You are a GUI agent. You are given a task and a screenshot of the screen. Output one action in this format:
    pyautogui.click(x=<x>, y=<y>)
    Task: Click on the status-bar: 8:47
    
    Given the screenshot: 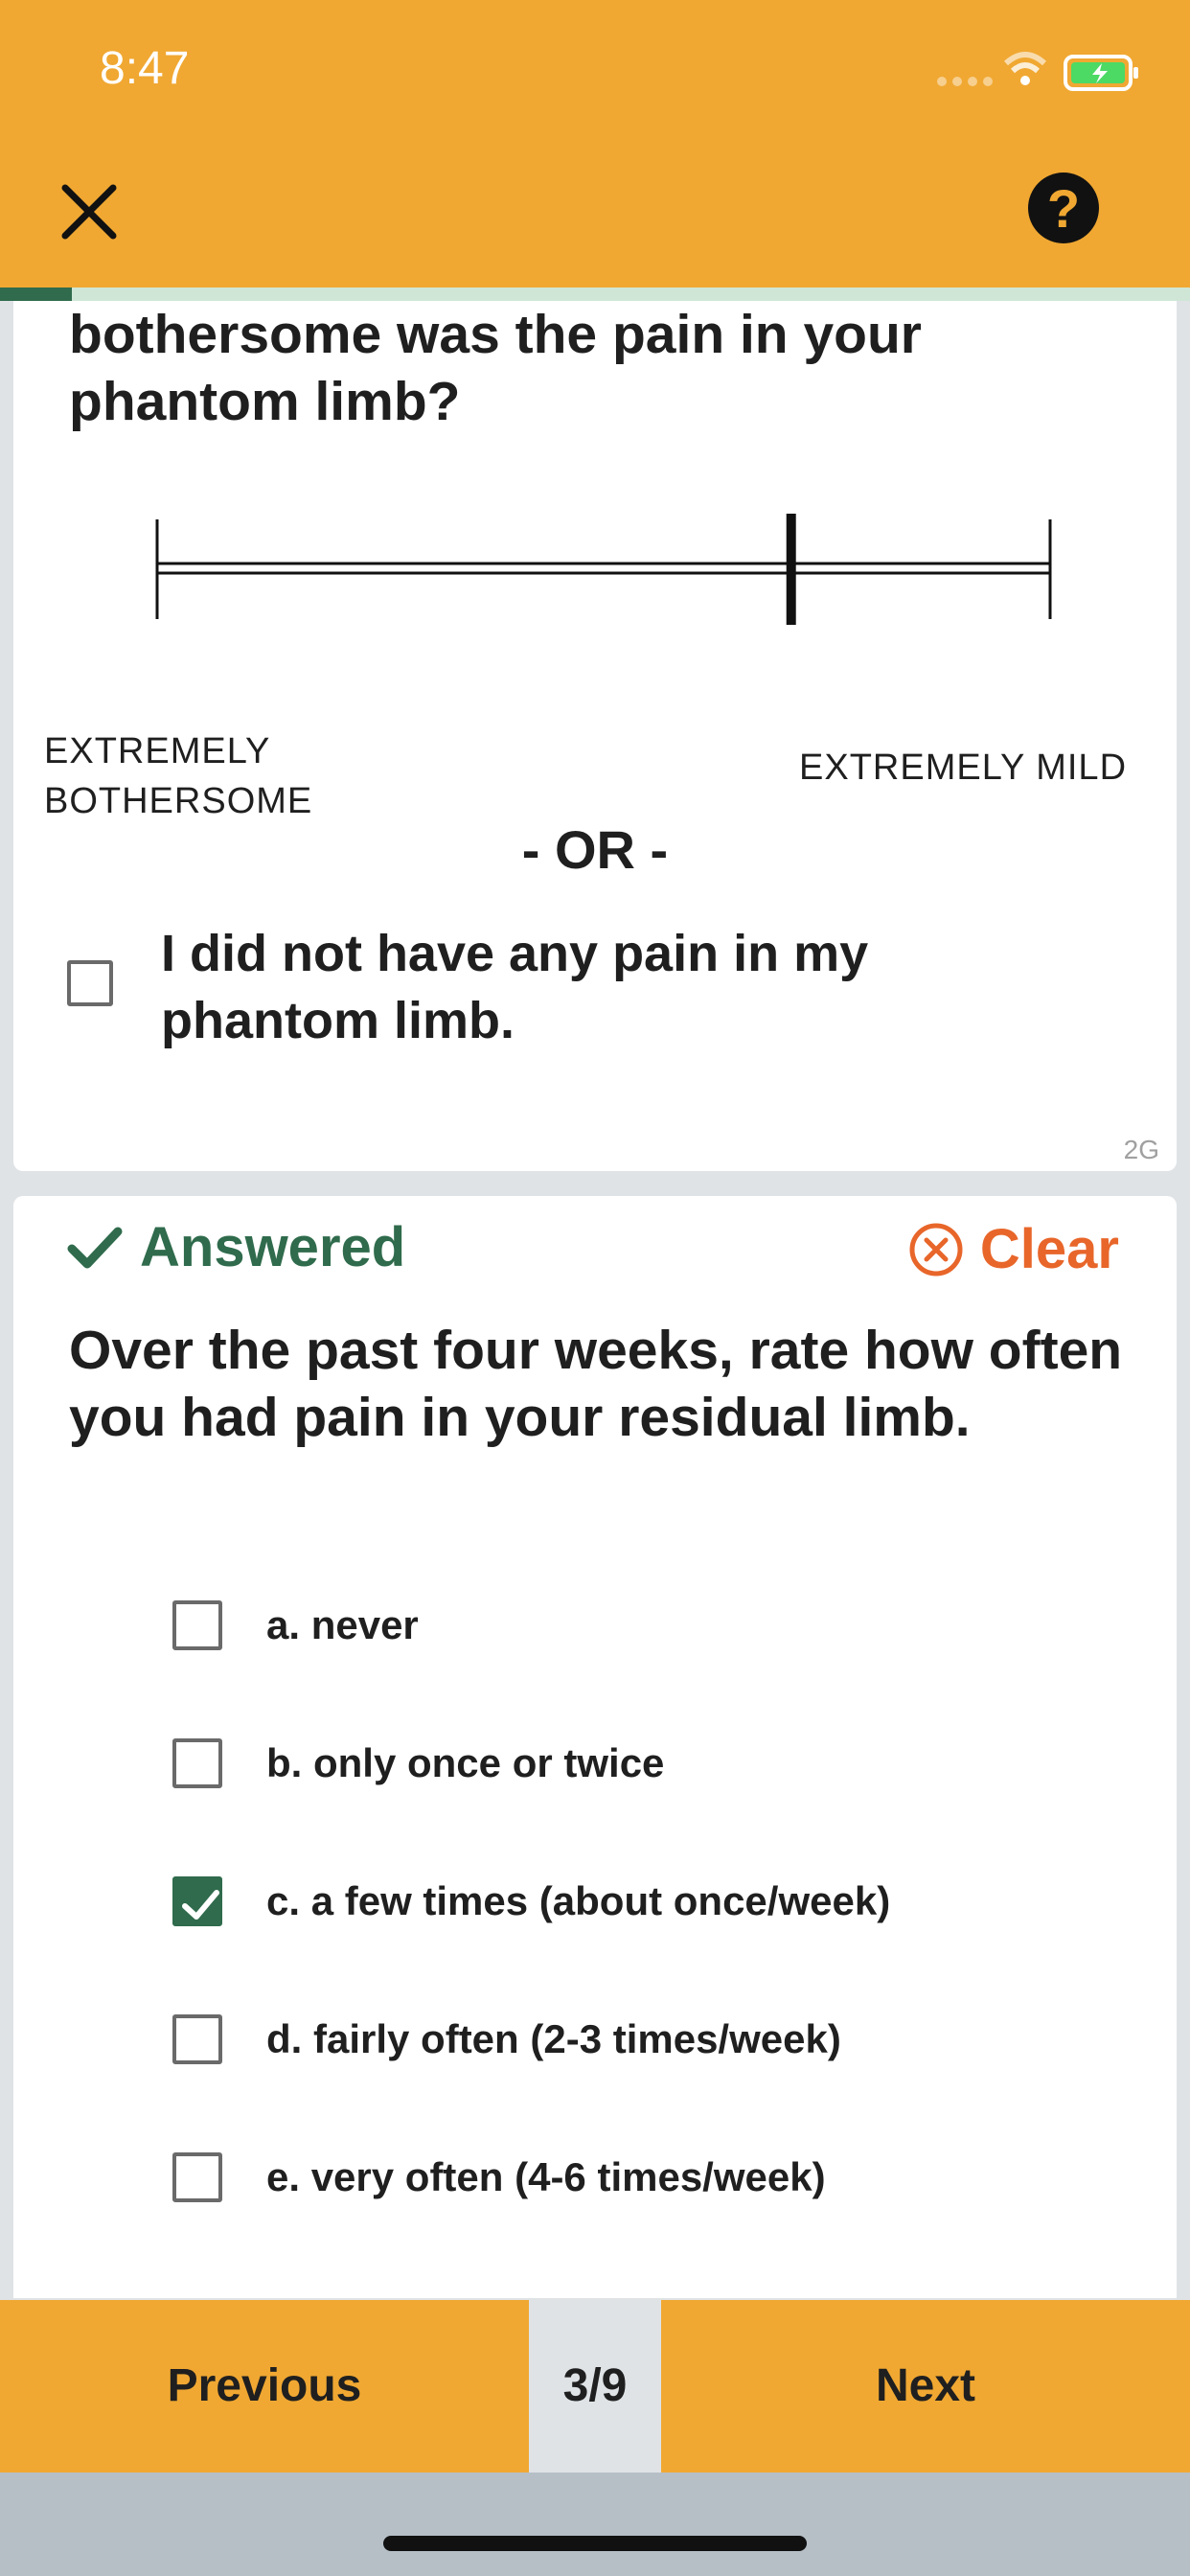 What is the action you would take?
    pyautogui.click(x=595, y=72)
    